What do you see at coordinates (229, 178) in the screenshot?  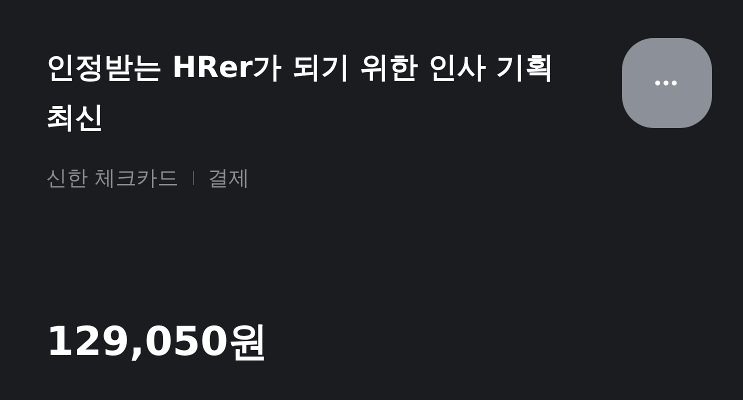 I see `payment-info: 결제` at bounding box center [229, 178].